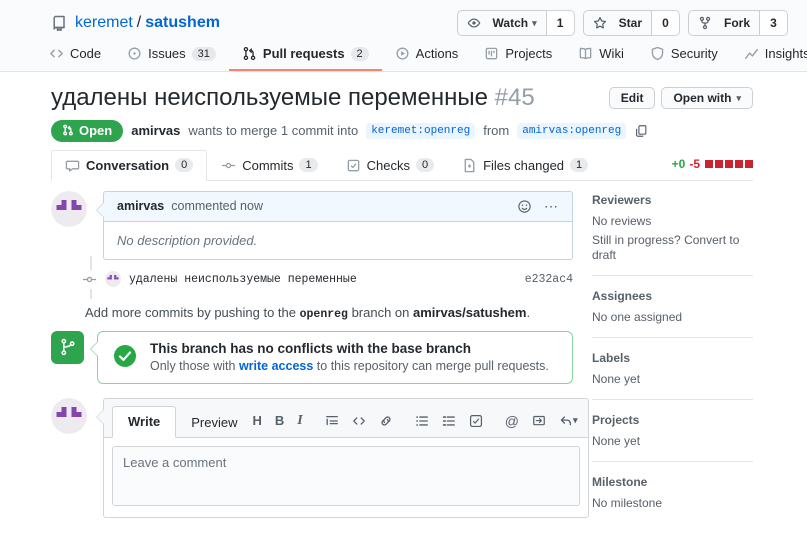 This screenshot has width=807, height=534. What do you see at coordinates (214, 423) in the screenshot?
I see `tab-preview: Preview` at bounding box center [214, 423].